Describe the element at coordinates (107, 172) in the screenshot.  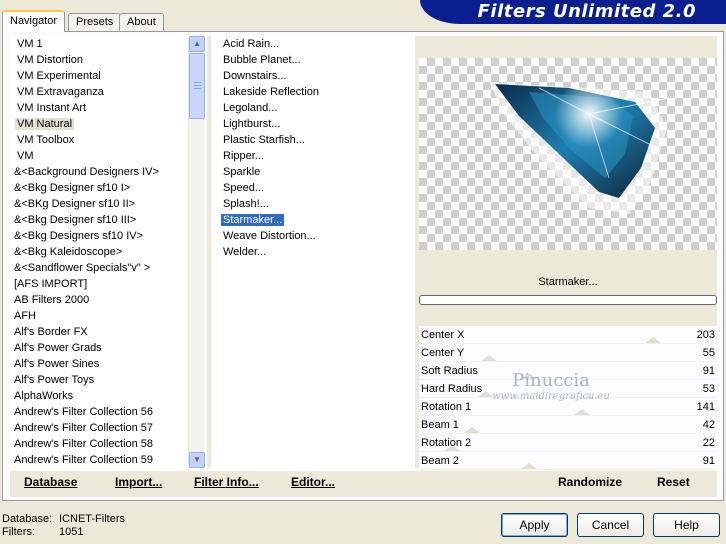
I see `category-item: &<Background Designers IV>` at that location.